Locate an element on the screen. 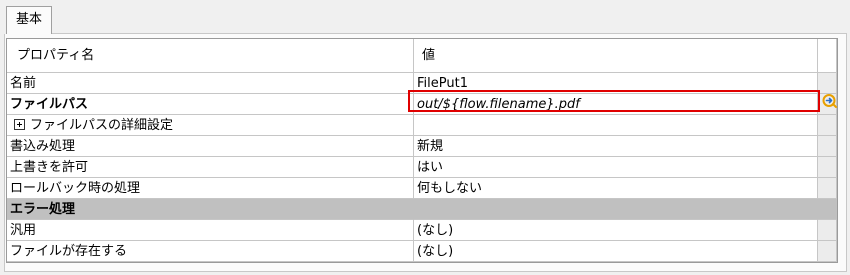 Image resolution: width=850 pixels, height=275 pixels. row-general-error: 汎用 (なし) is located at coordinates (422, 230).